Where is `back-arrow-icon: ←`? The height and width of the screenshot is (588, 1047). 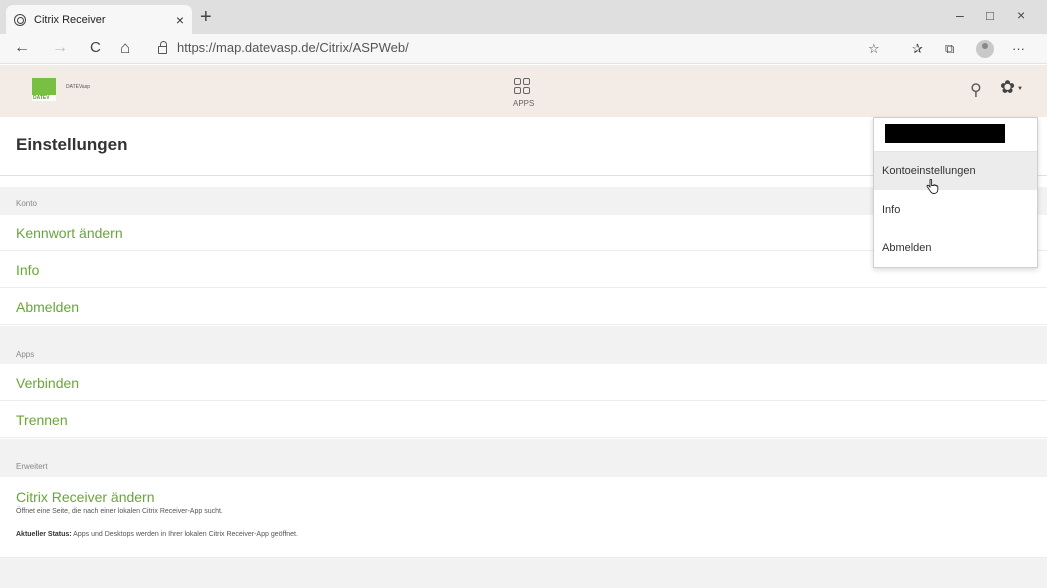
back-arrow-icon: ← is located at coordinates (22, 48).